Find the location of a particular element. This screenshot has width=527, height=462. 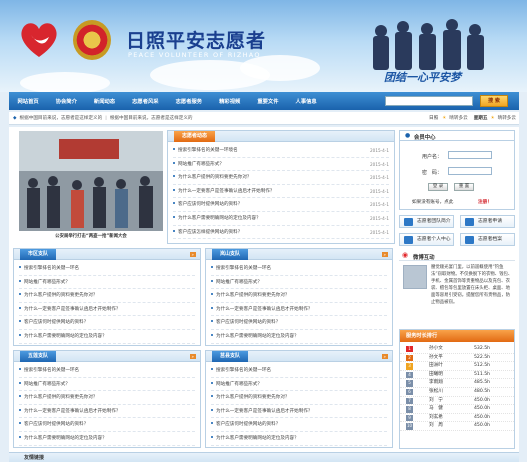

photo-caption: 公安局举行打击“两盗一抢”新闻大会 is located at coordinates (91, 236).